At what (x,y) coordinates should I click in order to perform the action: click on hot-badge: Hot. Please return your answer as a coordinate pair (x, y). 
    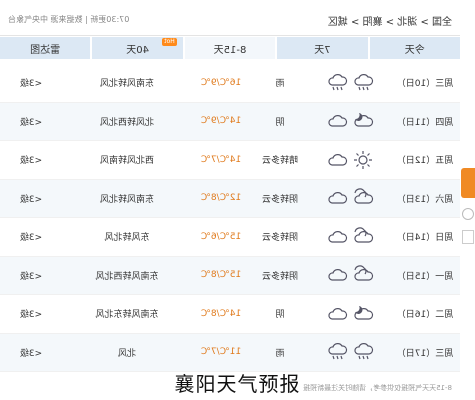
    Looking at the image, I should click on (169, 42).